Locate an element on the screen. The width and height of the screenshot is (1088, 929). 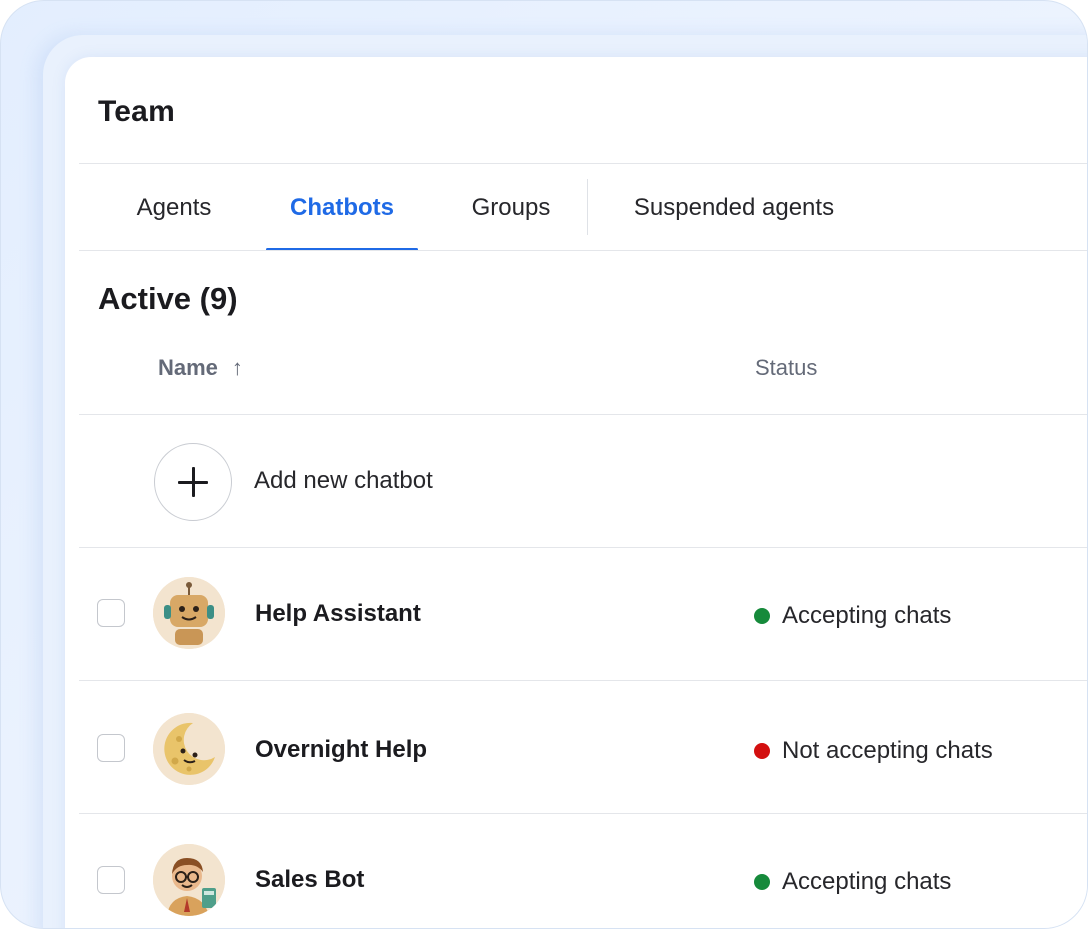
plus-icon is located at coordinates (193, 482).